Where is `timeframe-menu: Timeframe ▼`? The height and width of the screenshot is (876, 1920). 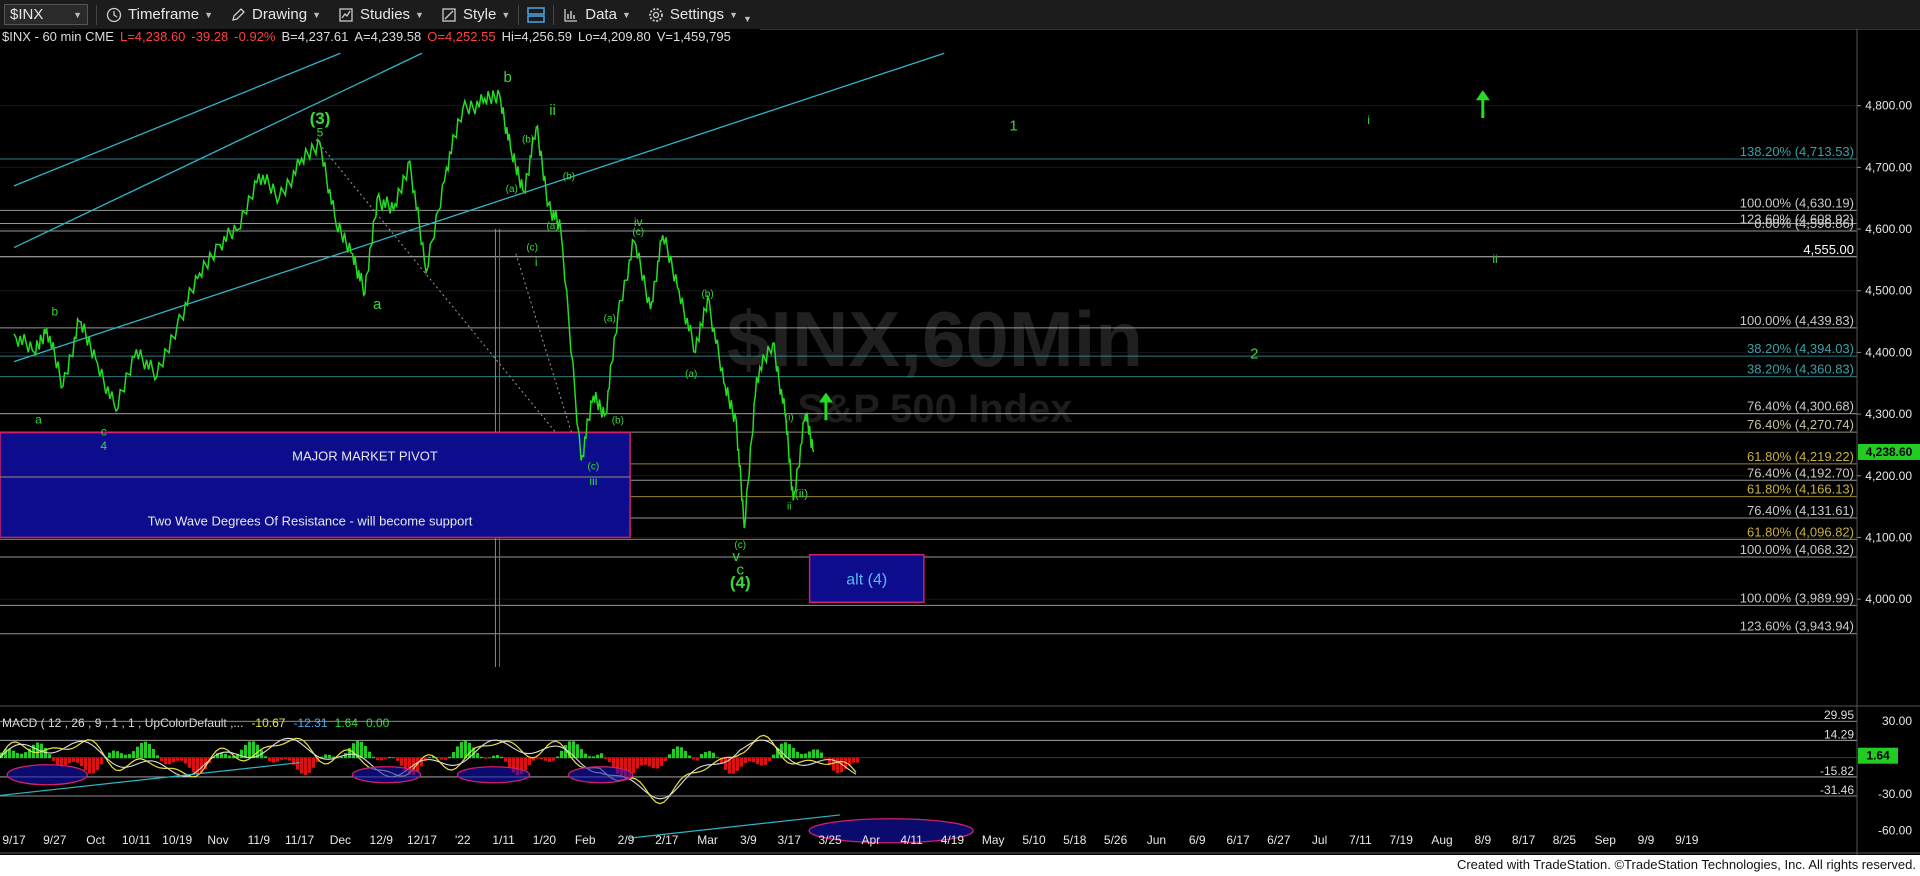
timeframe-menu: Timeframe ▼ is located at coordinates (159, 14).